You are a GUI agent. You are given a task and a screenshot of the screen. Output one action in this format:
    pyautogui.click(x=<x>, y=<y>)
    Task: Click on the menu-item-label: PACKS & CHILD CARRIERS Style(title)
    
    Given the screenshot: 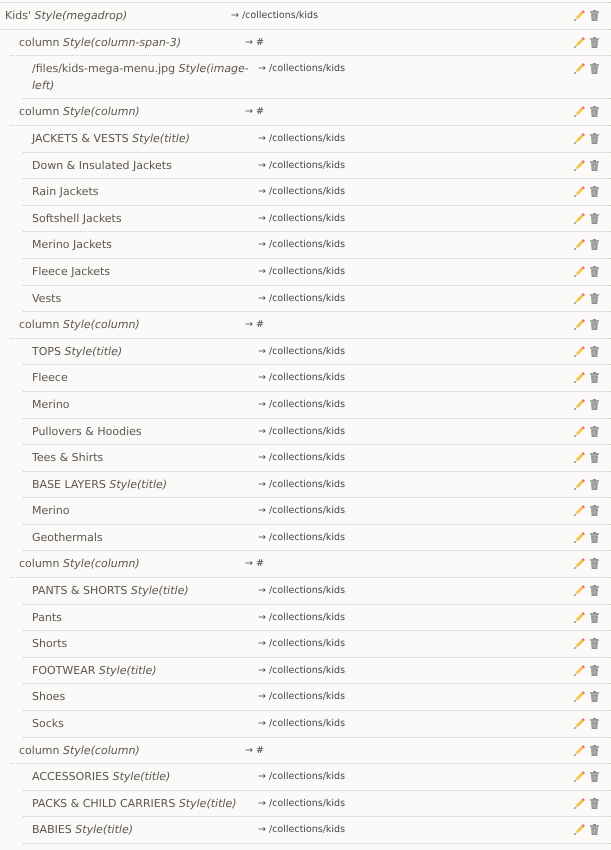 What is the action you would take?
    pyautogui.click(x=134, y=803)
    